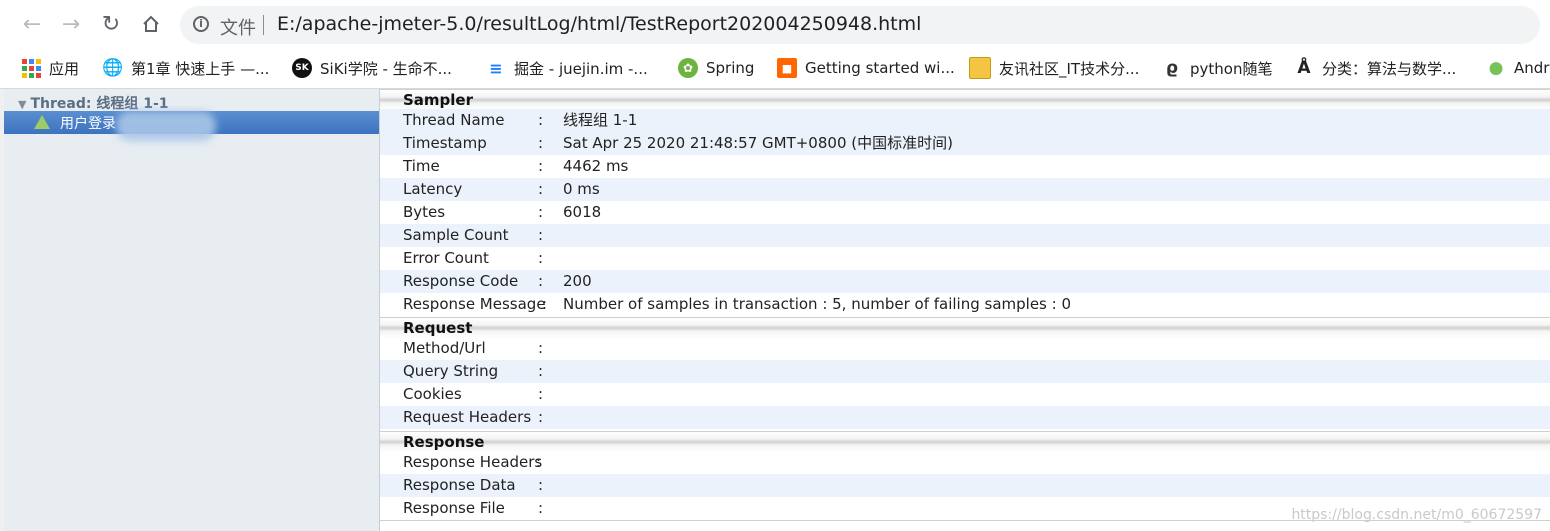  I want to click on home-icon, so click(151, 24).